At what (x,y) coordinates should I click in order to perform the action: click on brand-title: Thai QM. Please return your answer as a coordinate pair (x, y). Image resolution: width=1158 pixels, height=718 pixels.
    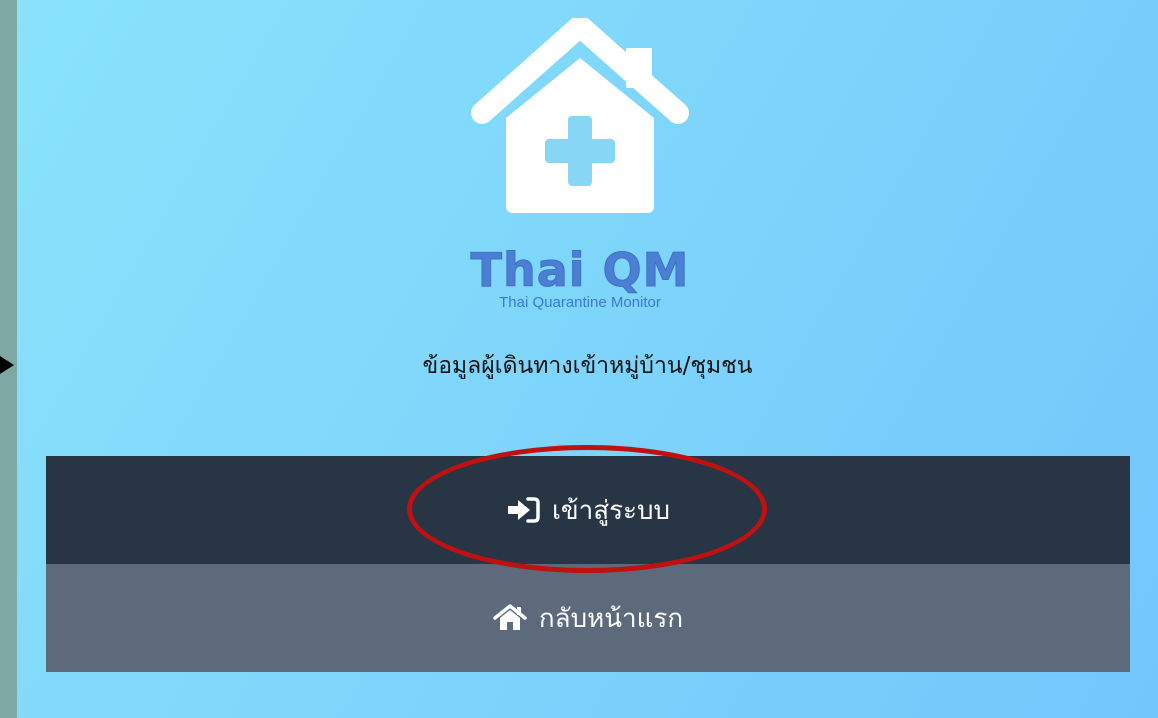
    Looking at the image, I should click on (580, 270).